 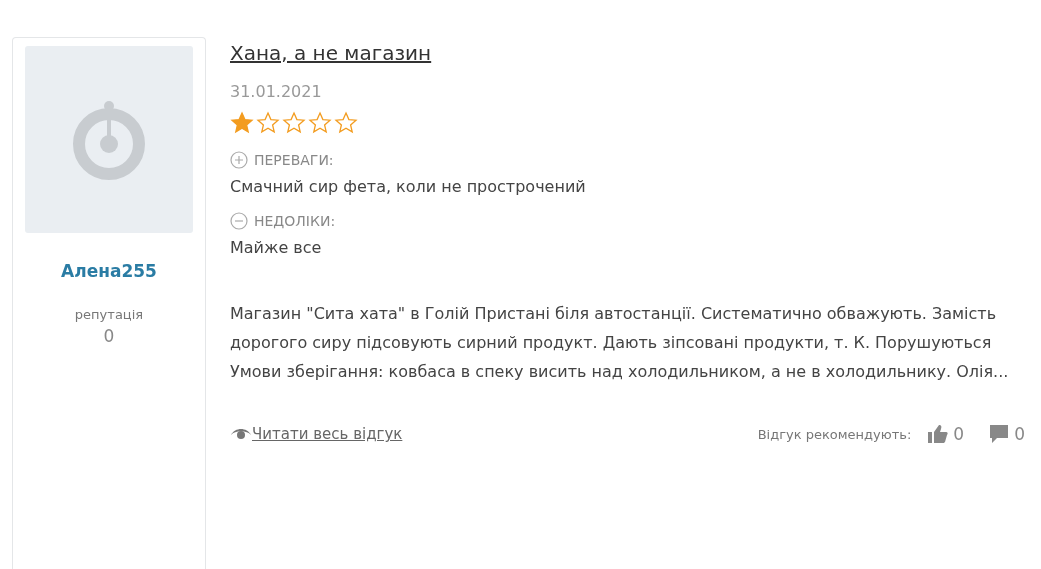 I want to click on recommend-label: Відгук рекомендують:, so click(x=834, y=434).